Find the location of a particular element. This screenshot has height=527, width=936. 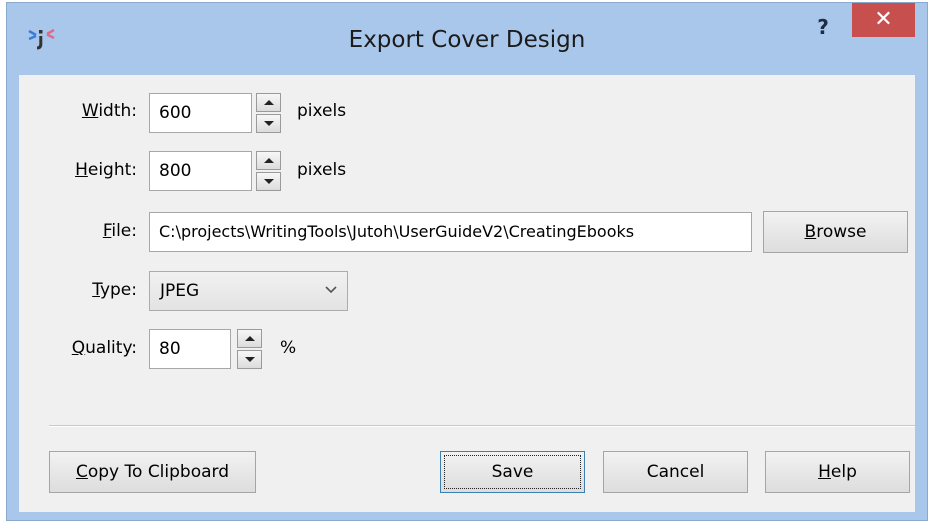

quality-unit: % is located at coordinates (288, 348).